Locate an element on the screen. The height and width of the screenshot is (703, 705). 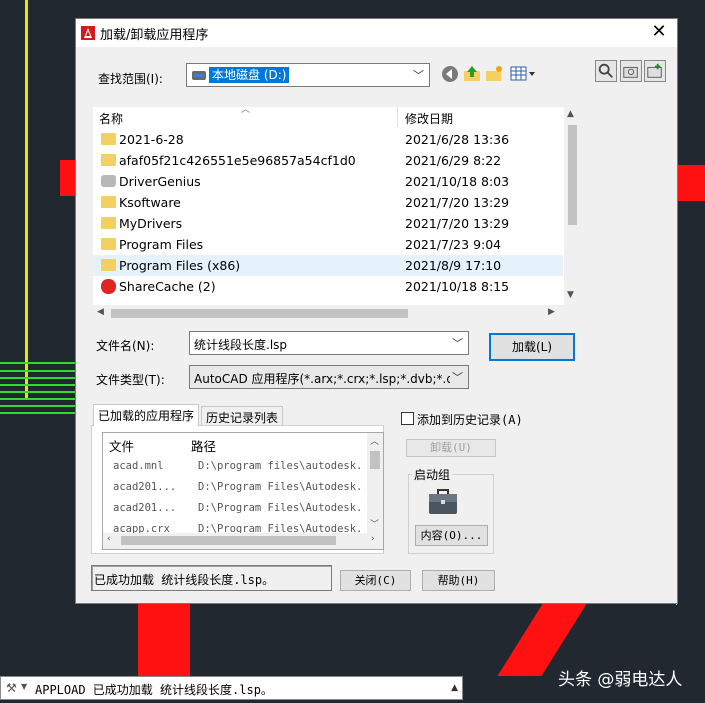
scroll-right-icon: ▶ is located at coordinates (551, 312).